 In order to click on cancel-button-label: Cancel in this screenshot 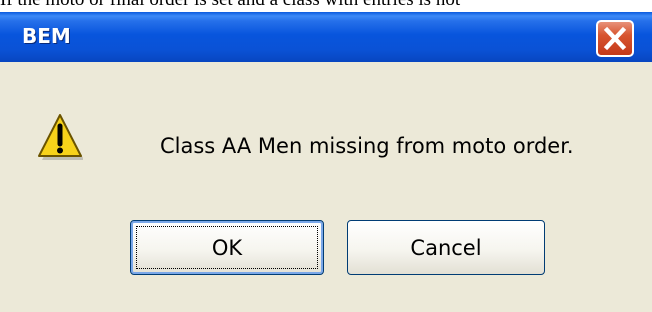, I will do `click(446, 247)`.